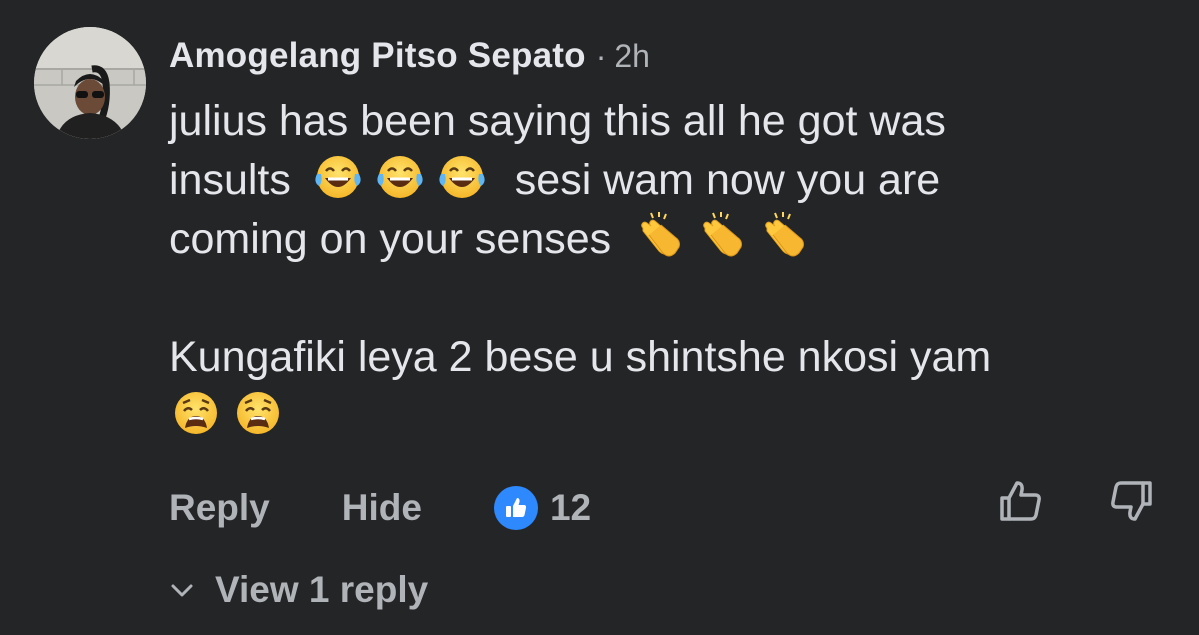  What do you see at coordinates (182, 590) in the screenshot?
I see `chevron-down-icon` at bounding box center [182, 590].